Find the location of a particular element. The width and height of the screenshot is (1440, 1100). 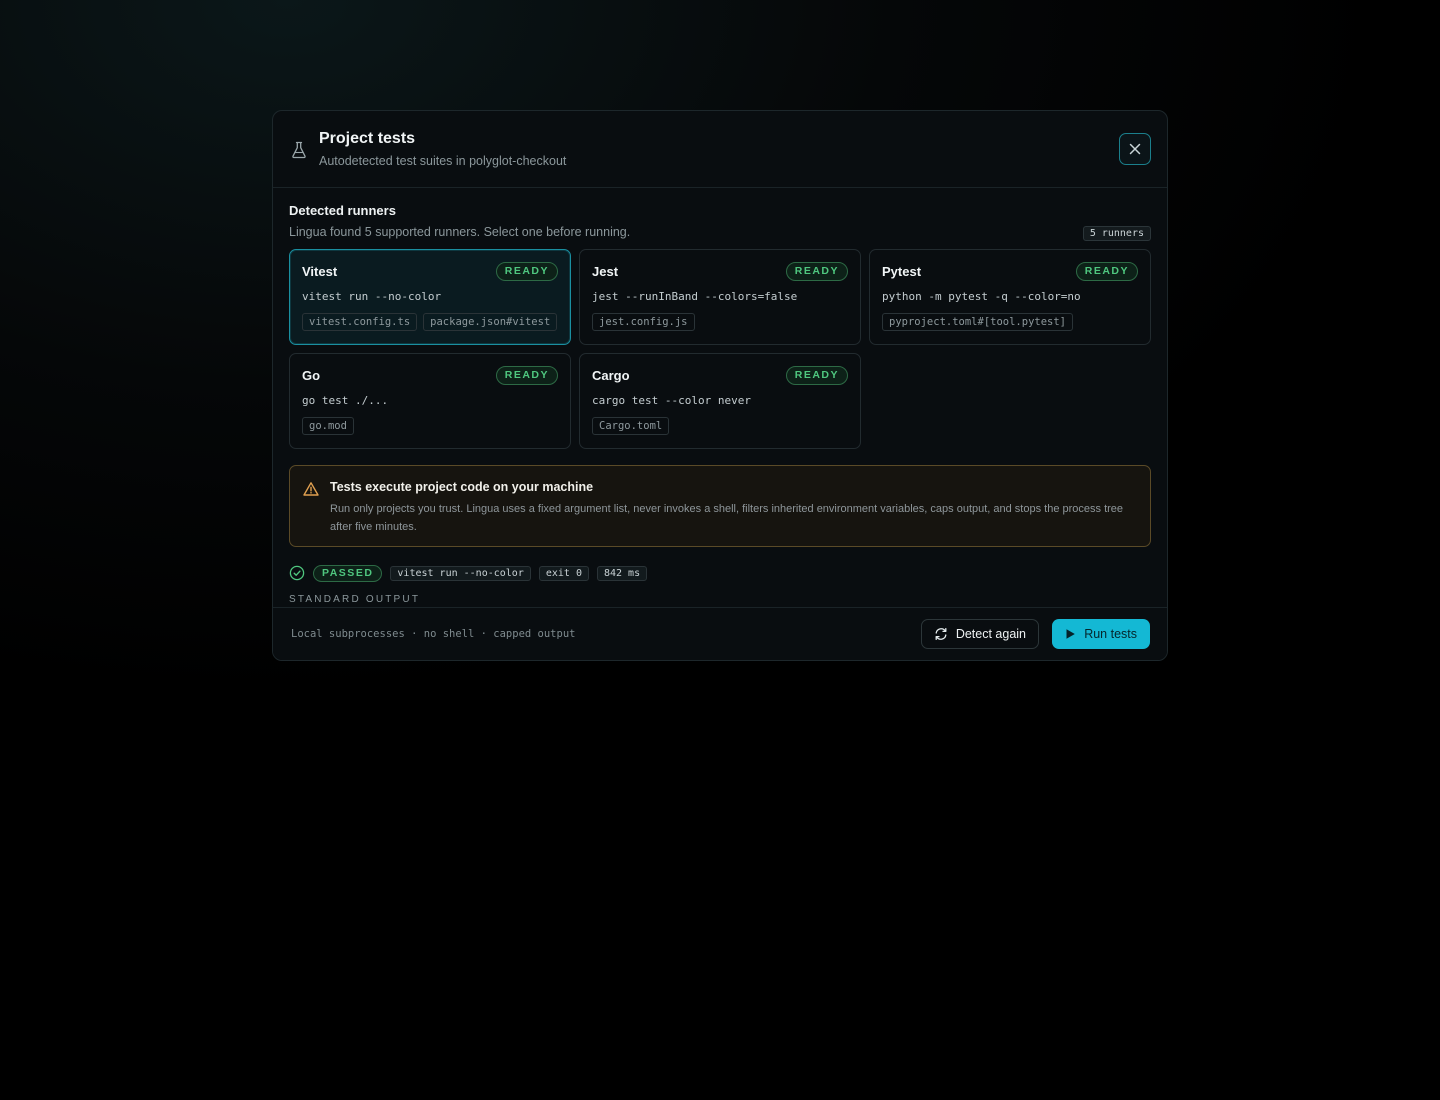

close-icon is located at coordinates (1135, 149).